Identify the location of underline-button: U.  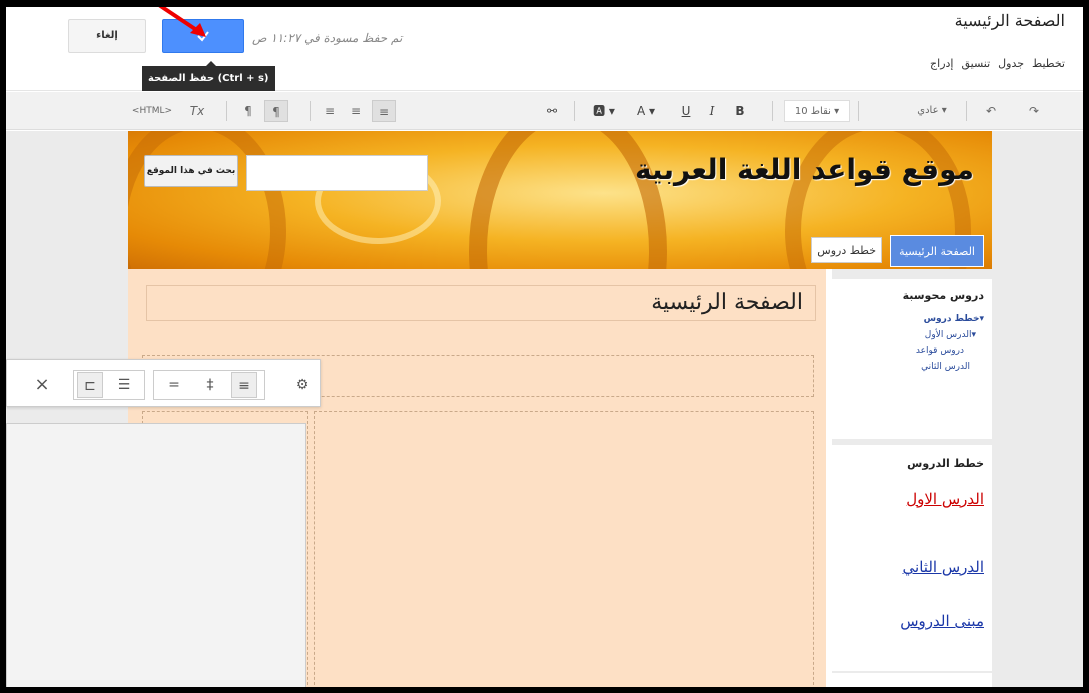
(686, 111).